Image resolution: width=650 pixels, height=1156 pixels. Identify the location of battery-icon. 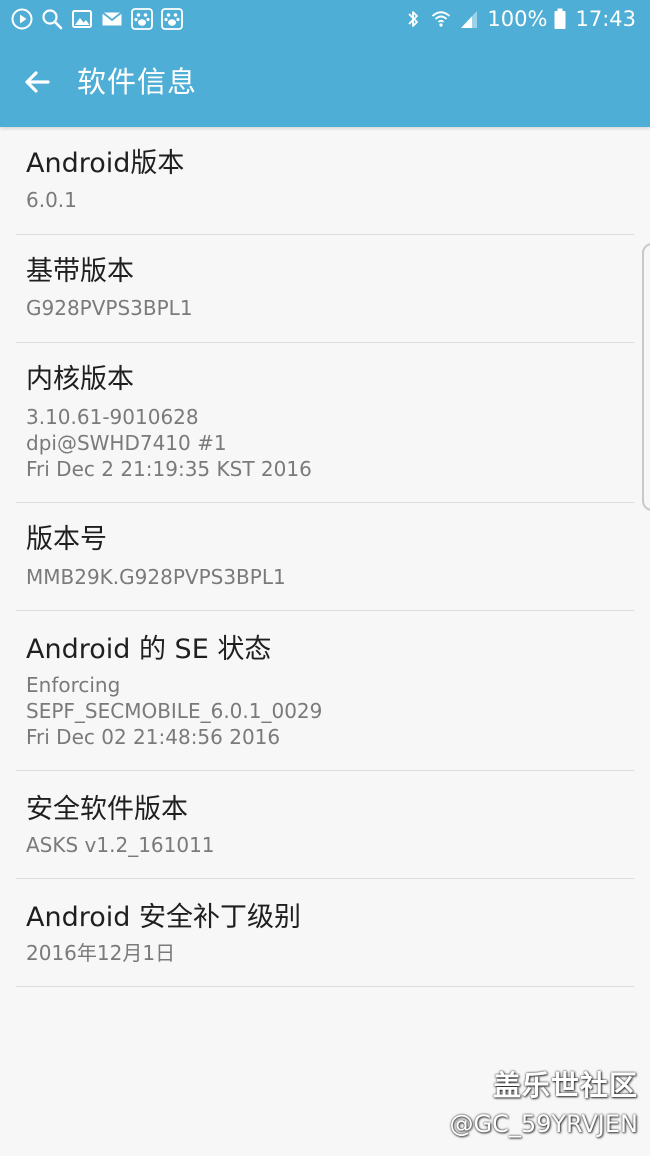
(560, 19).